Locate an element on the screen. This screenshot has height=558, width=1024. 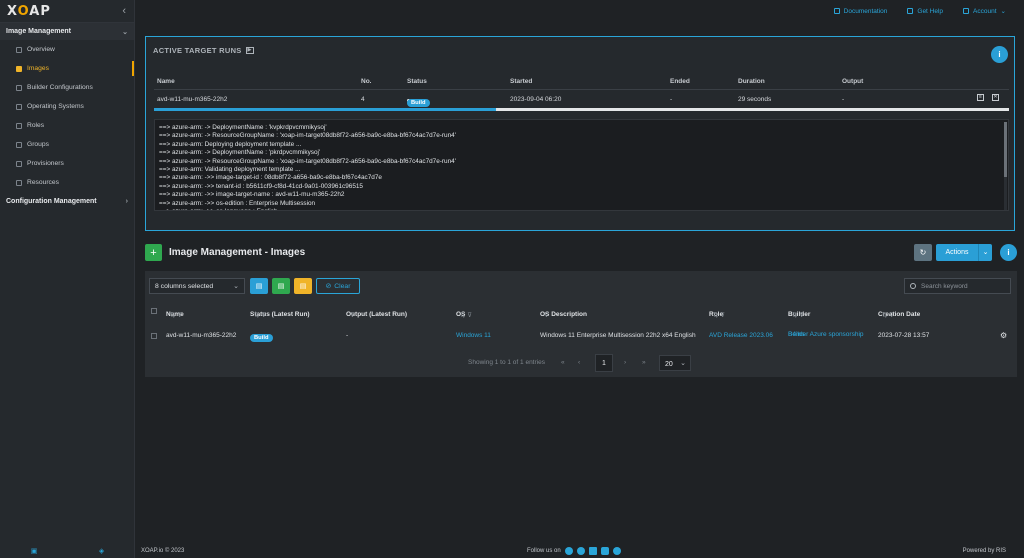
refresh-icon: ↻ is located at coordinates (923, 252).